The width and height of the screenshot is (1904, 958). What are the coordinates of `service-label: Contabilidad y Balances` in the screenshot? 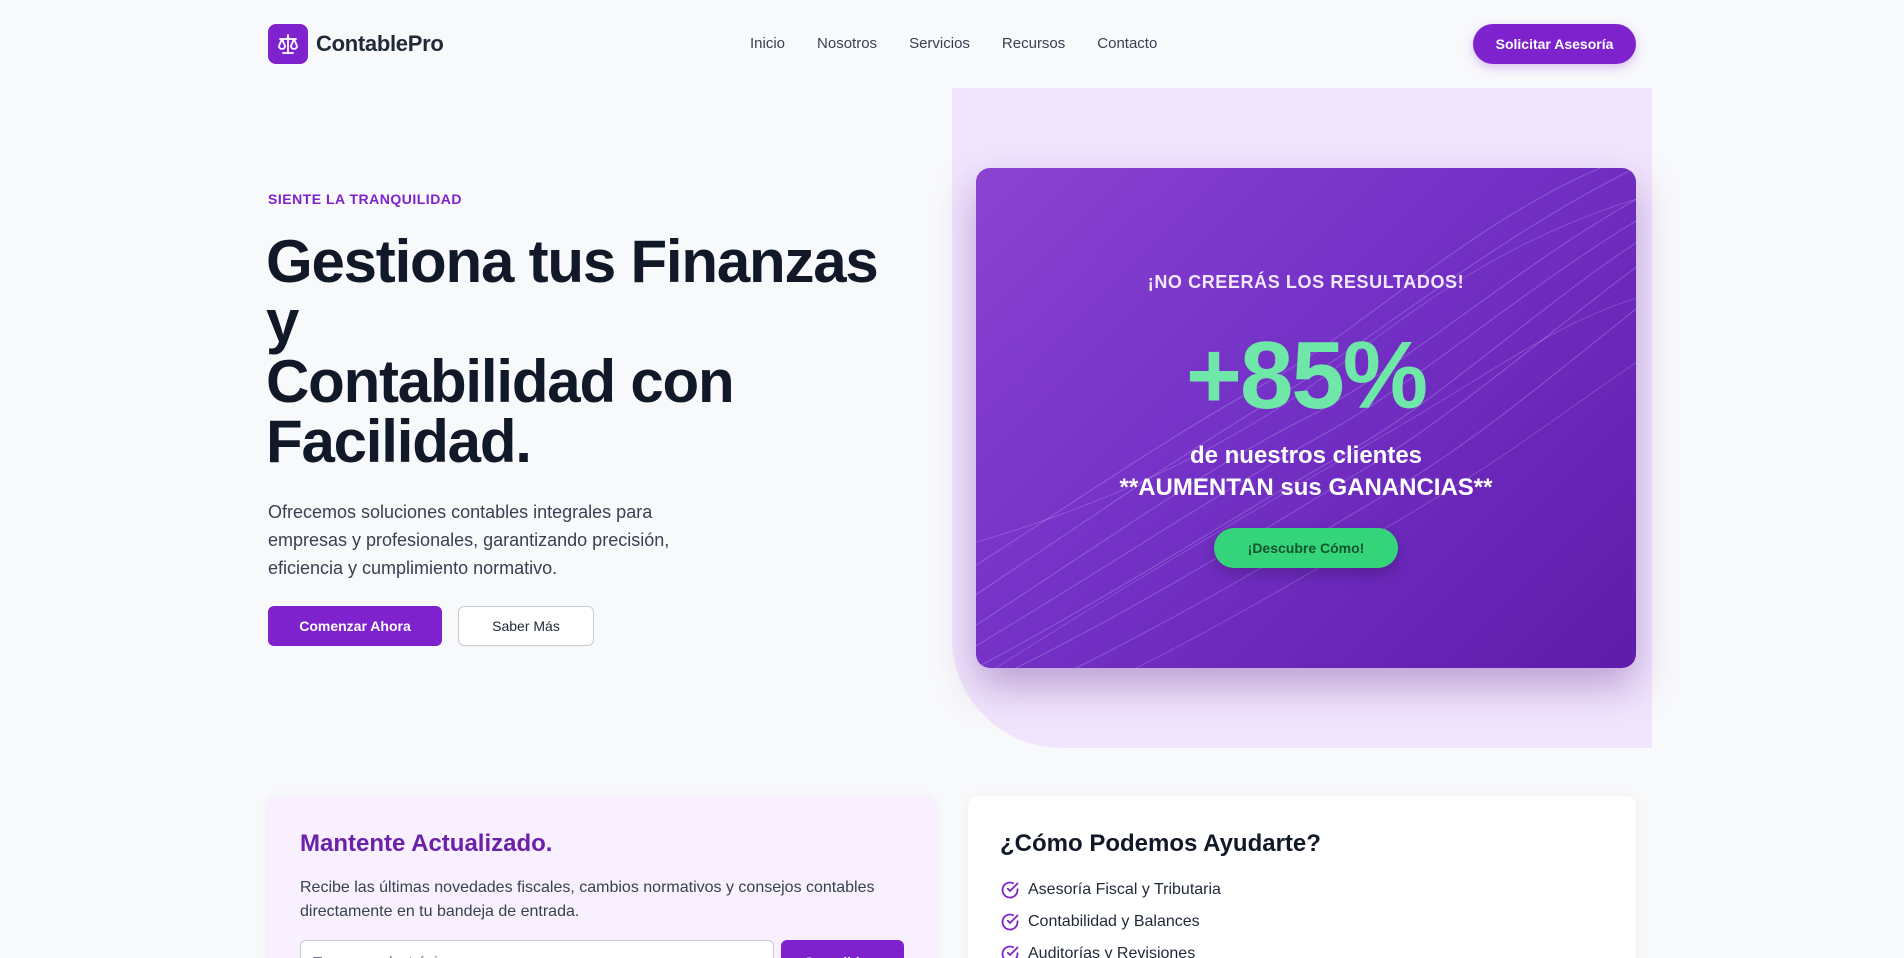 It's located at (1114, 921).